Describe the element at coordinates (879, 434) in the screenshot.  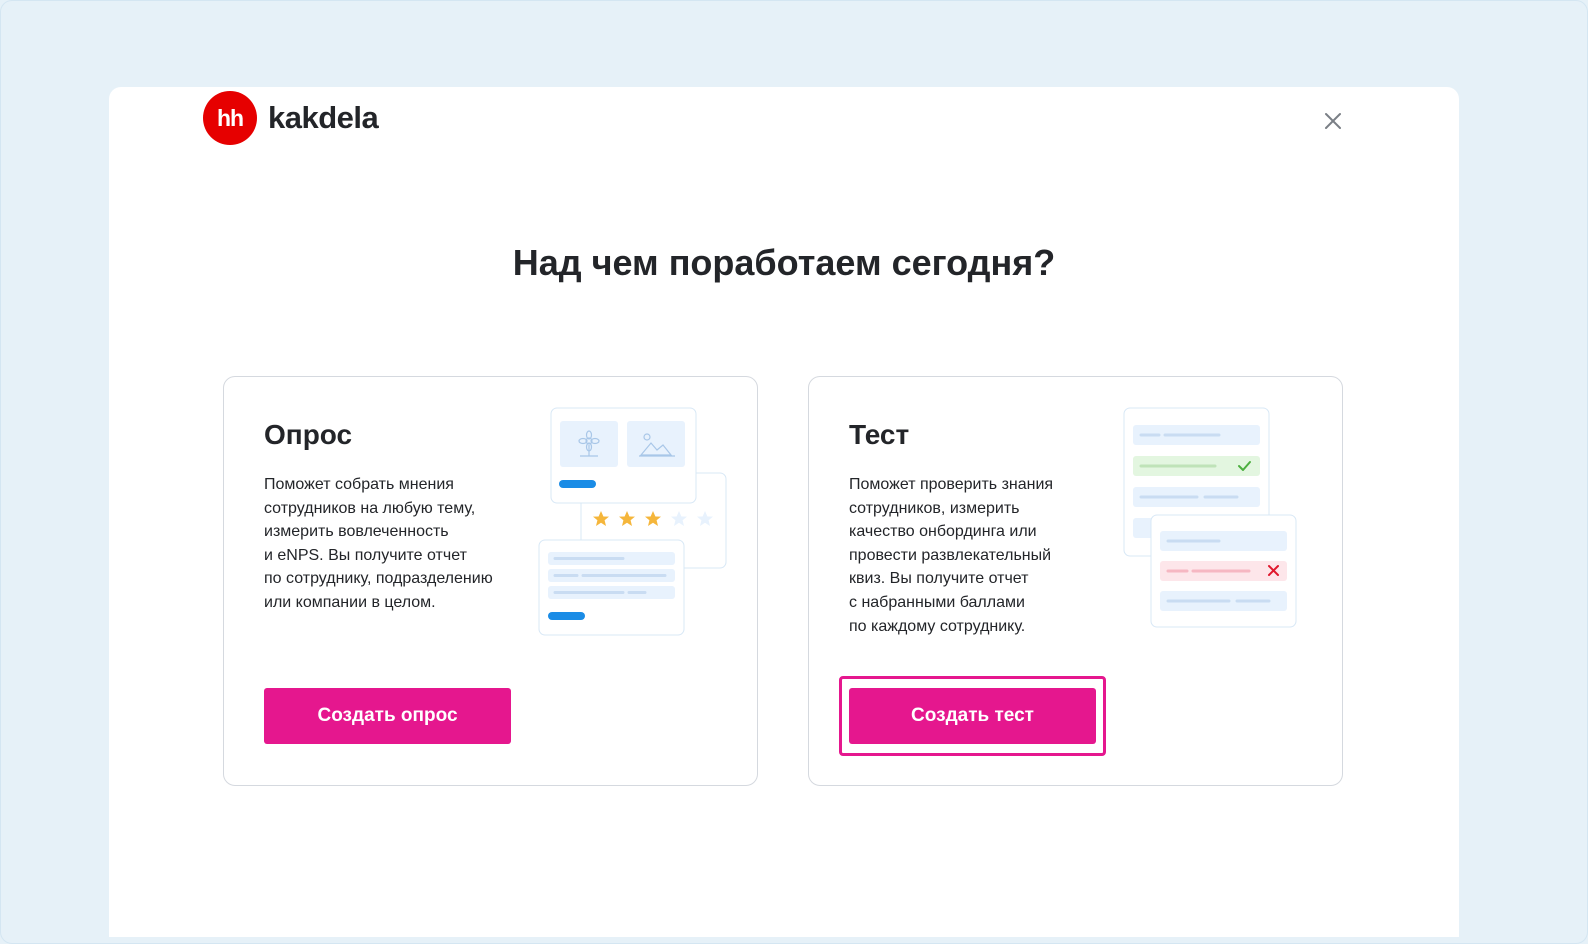
I see `quiz-title: Тест` at that location.